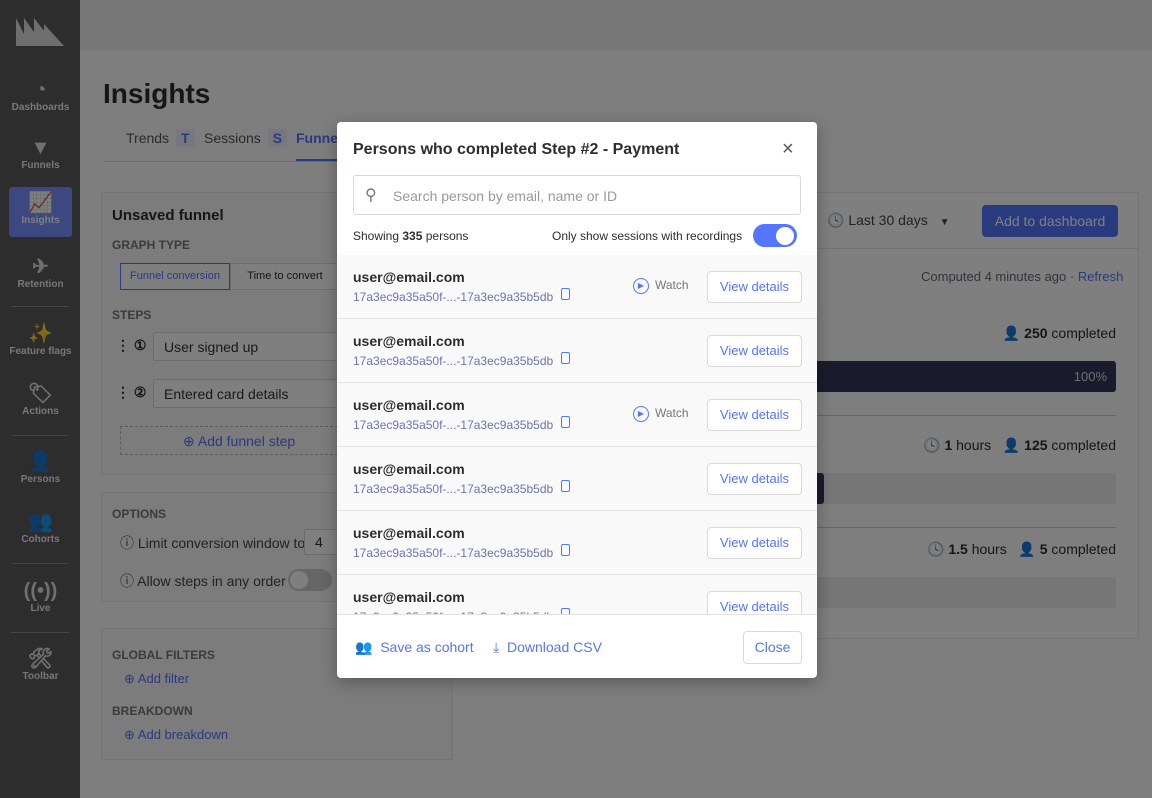 This screenshot has width=1152, height=798. I want to click on button-label: Save as cohort, so click(427, 647).